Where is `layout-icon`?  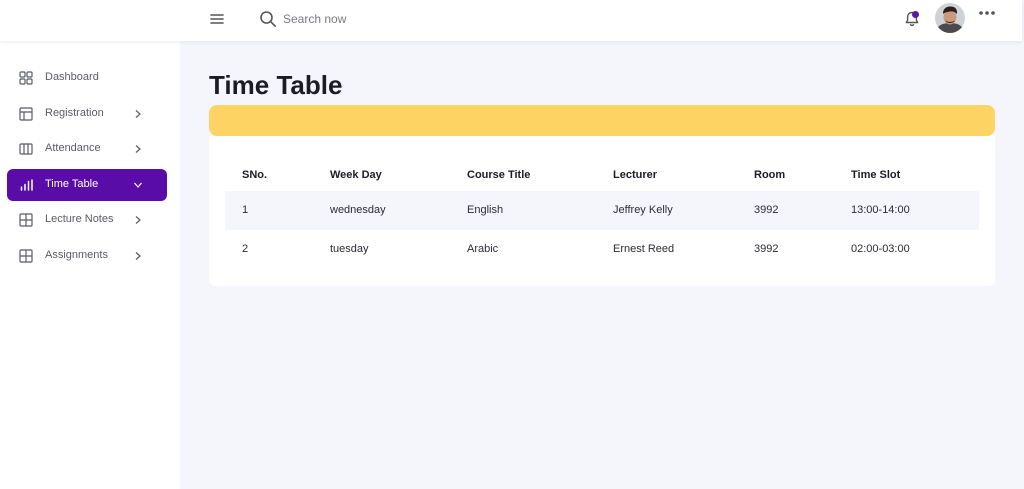 layout-icon is located at coordinates (26, 114).